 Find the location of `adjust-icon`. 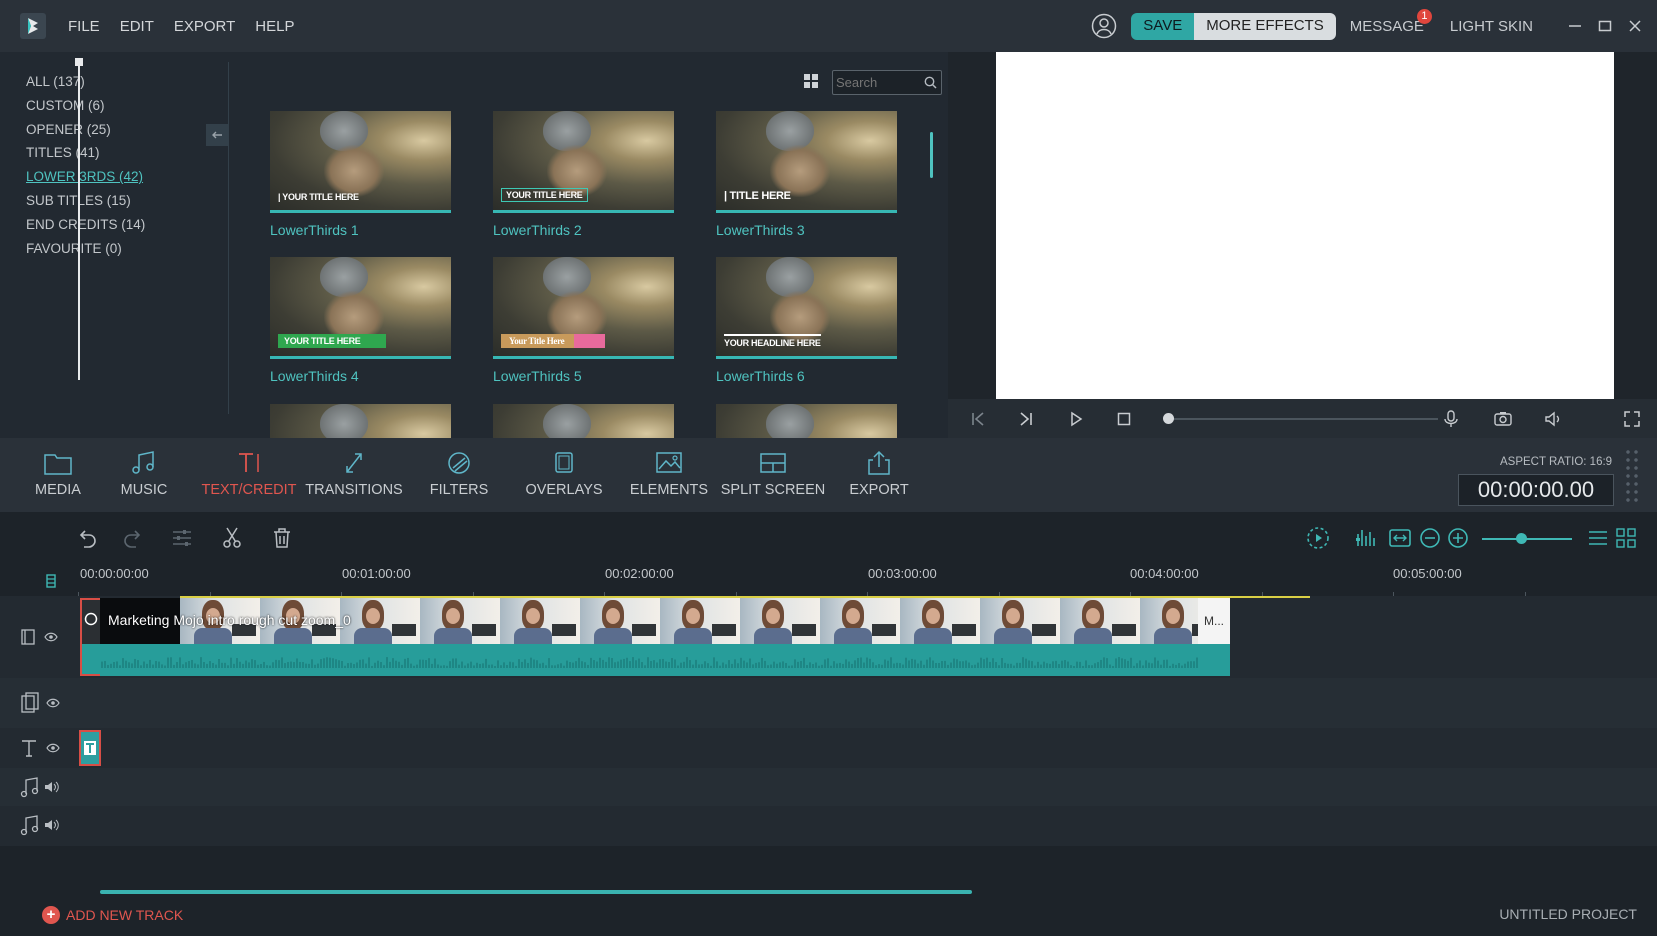

adjust-icon is located at coordinates (182, 538).